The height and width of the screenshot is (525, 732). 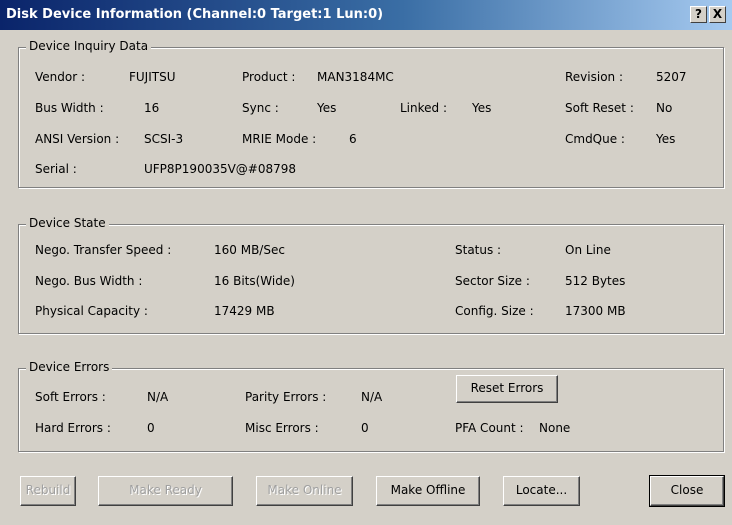 What do you see at coordinates (428, 491) in the screenshot?
I see `make-offline-button: Make Offline` at bounding box center [428, 491].